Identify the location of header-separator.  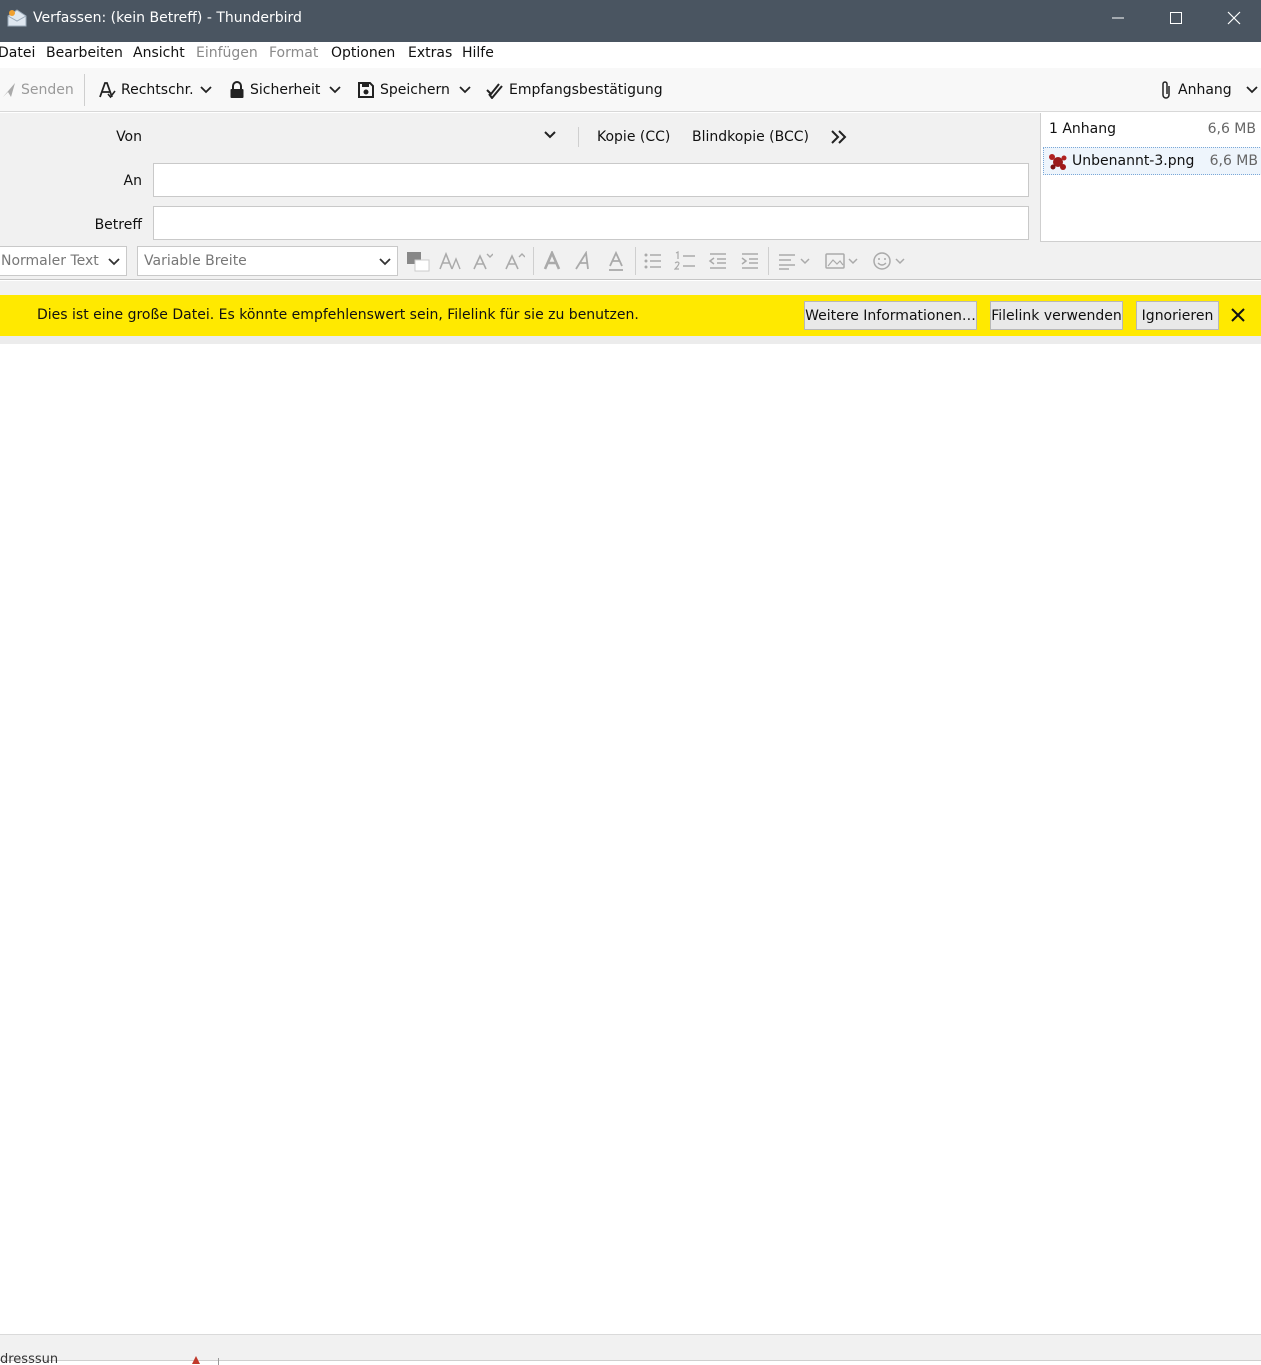
(578, 137).